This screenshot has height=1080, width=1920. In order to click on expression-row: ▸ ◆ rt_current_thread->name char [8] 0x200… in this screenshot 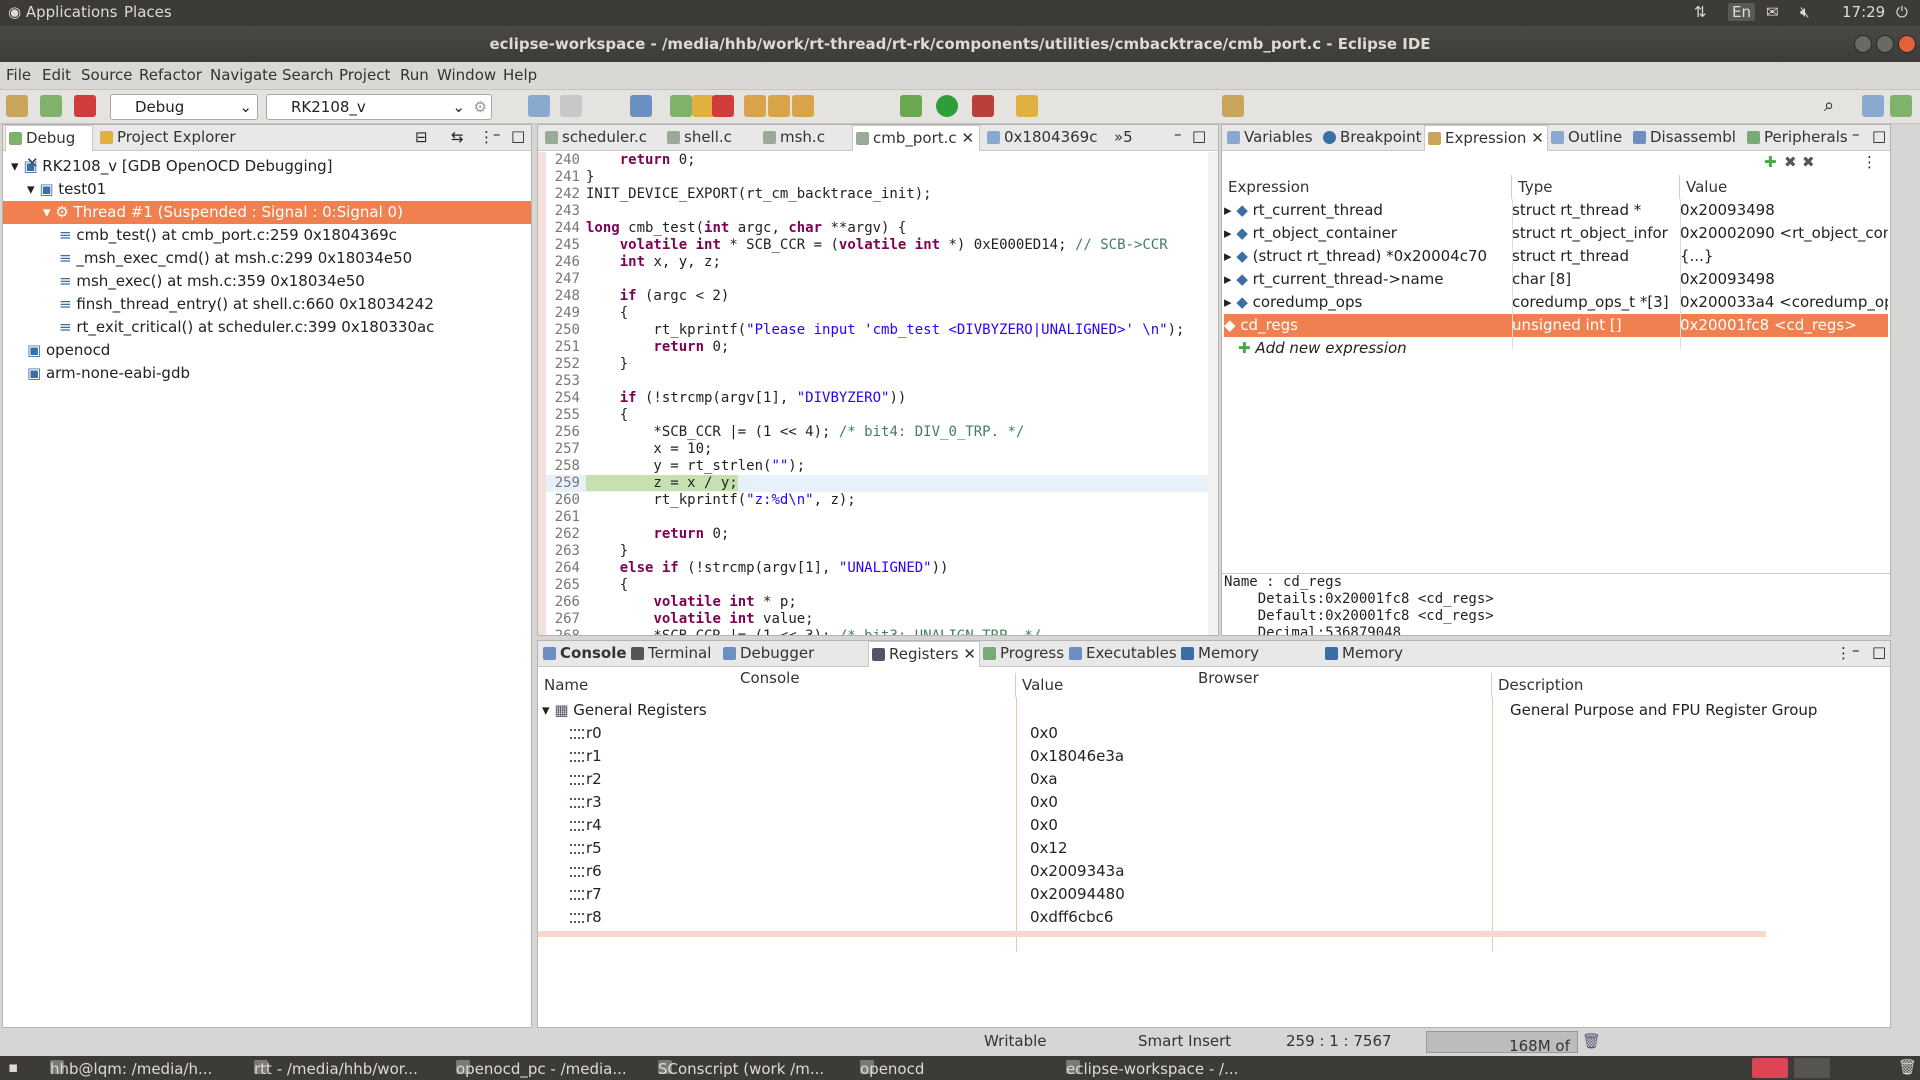, I will do `click(1556, 279)`.